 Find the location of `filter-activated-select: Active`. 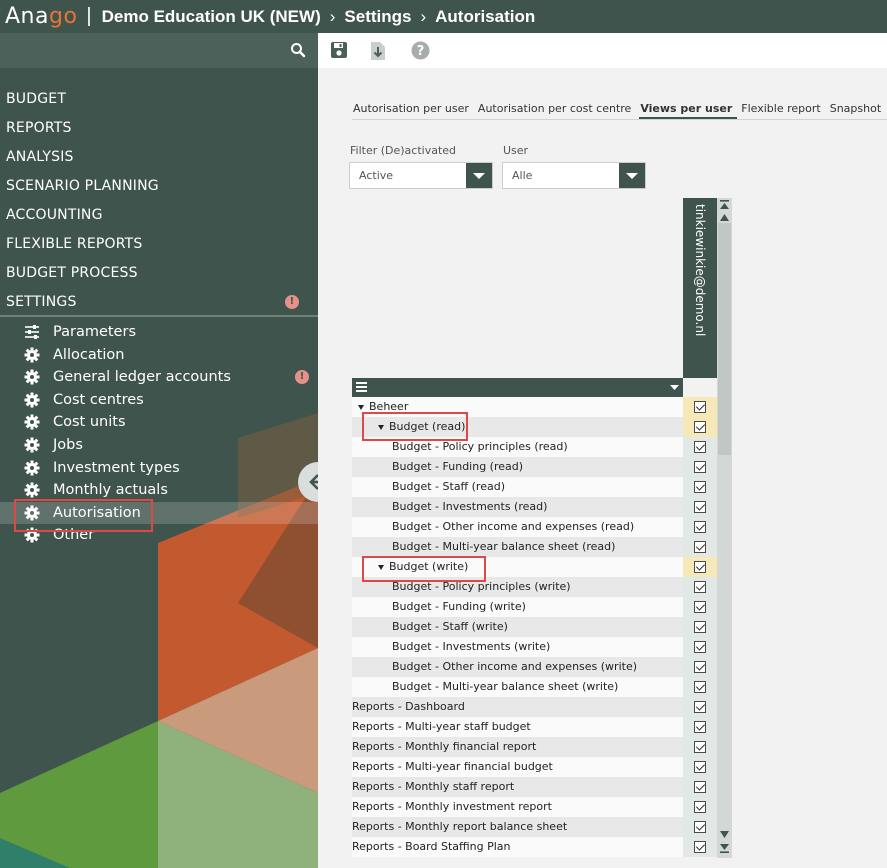

filter-activated-select: Active is located at coordinates (421, 175).